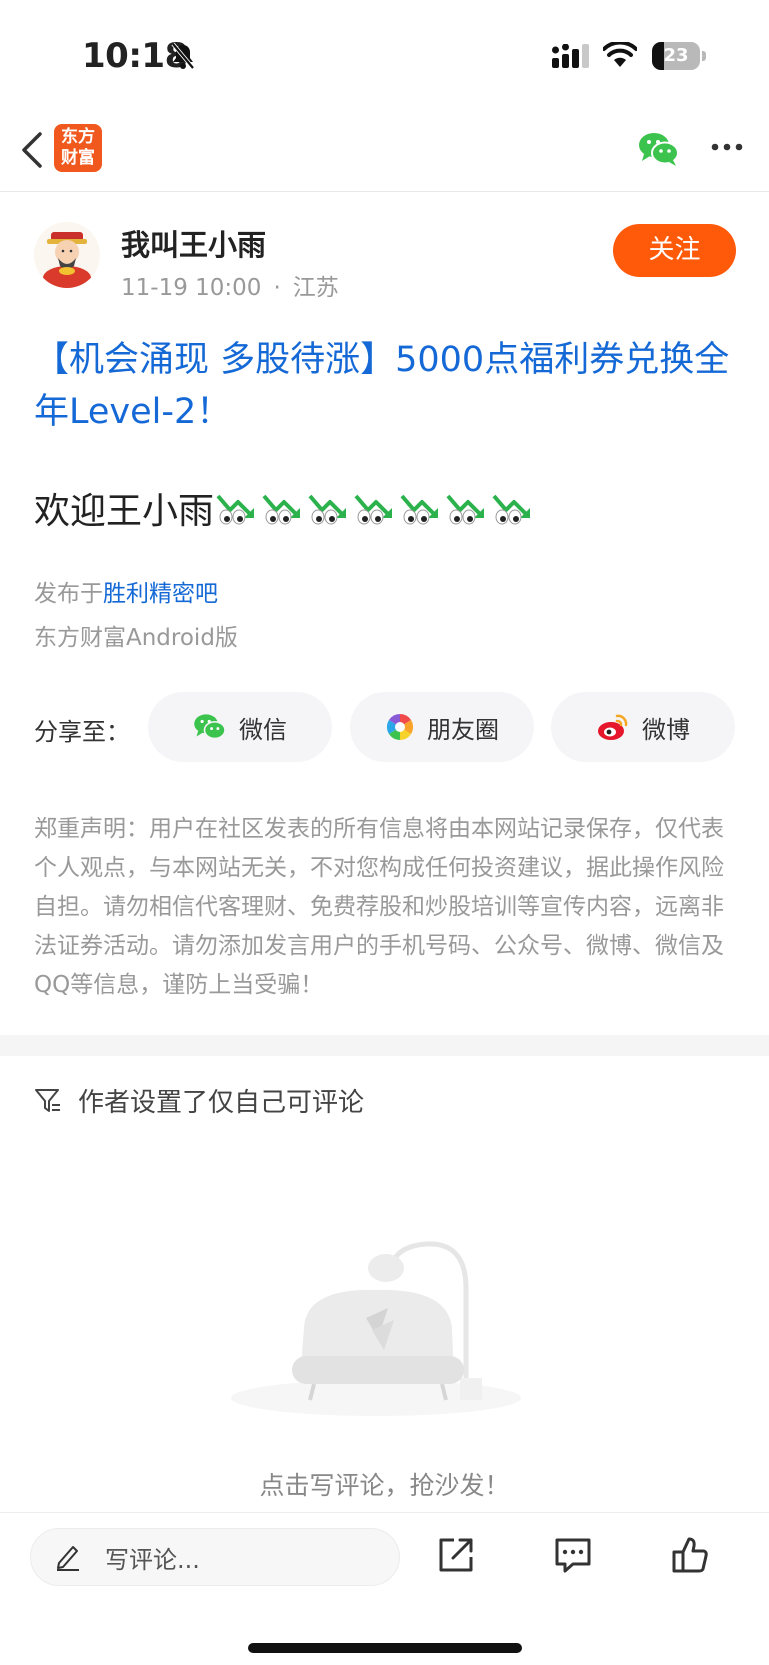 This screenshot has height=1665, width=769. What do you see at coordinates (68, 1558) in the screenshot?
I see `pencil-icon` at bounding box center [68, 1558].